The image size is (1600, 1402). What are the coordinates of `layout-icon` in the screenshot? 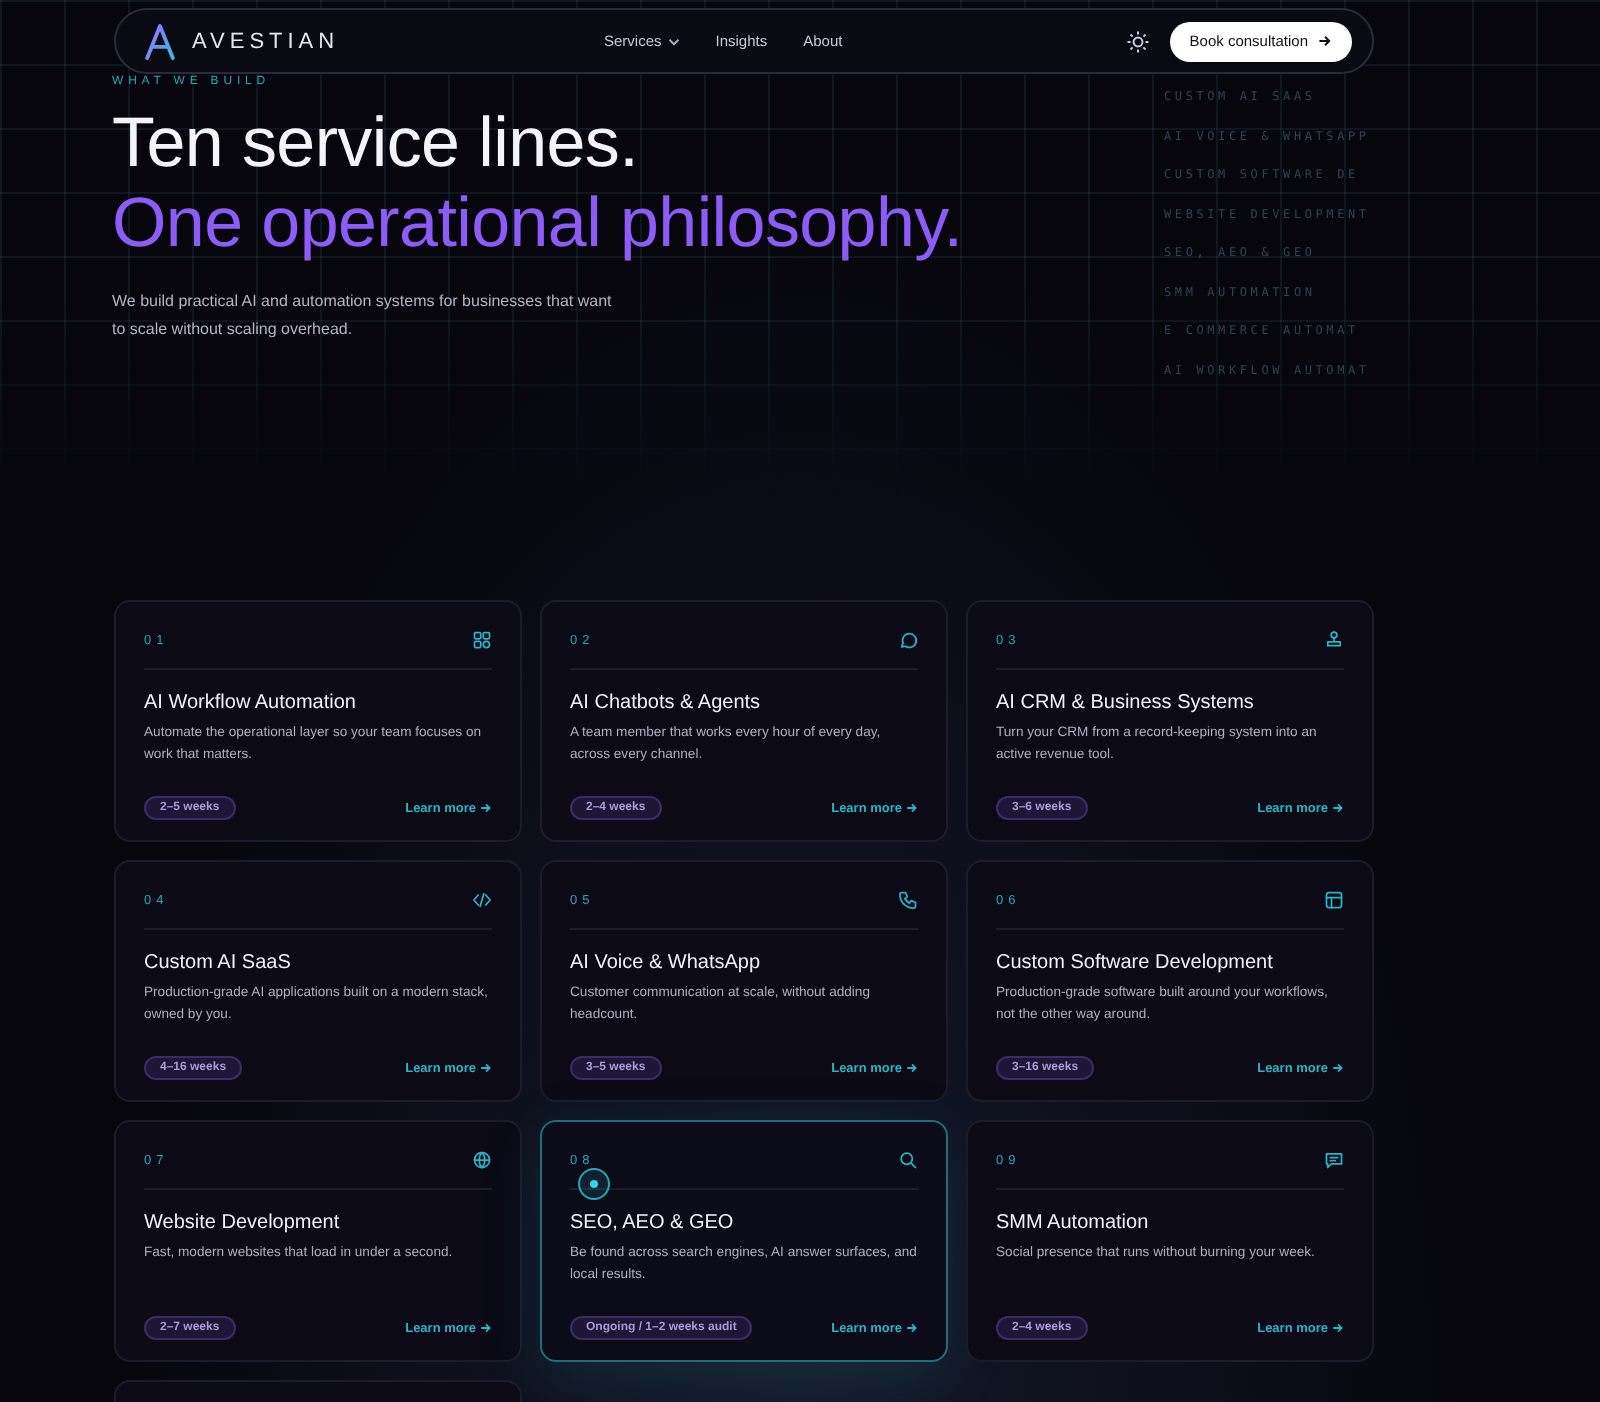 It's located at (1334, 900).